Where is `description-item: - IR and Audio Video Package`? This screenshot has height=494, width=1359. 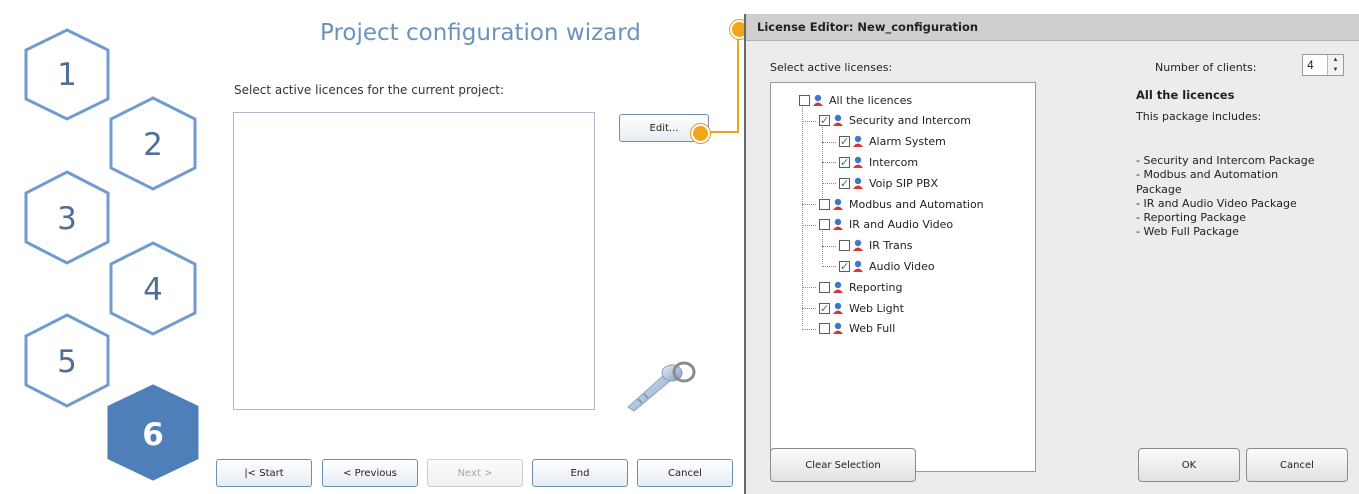 description-item: - IR and Audio Video Package is located at coordinates (1216, 203).